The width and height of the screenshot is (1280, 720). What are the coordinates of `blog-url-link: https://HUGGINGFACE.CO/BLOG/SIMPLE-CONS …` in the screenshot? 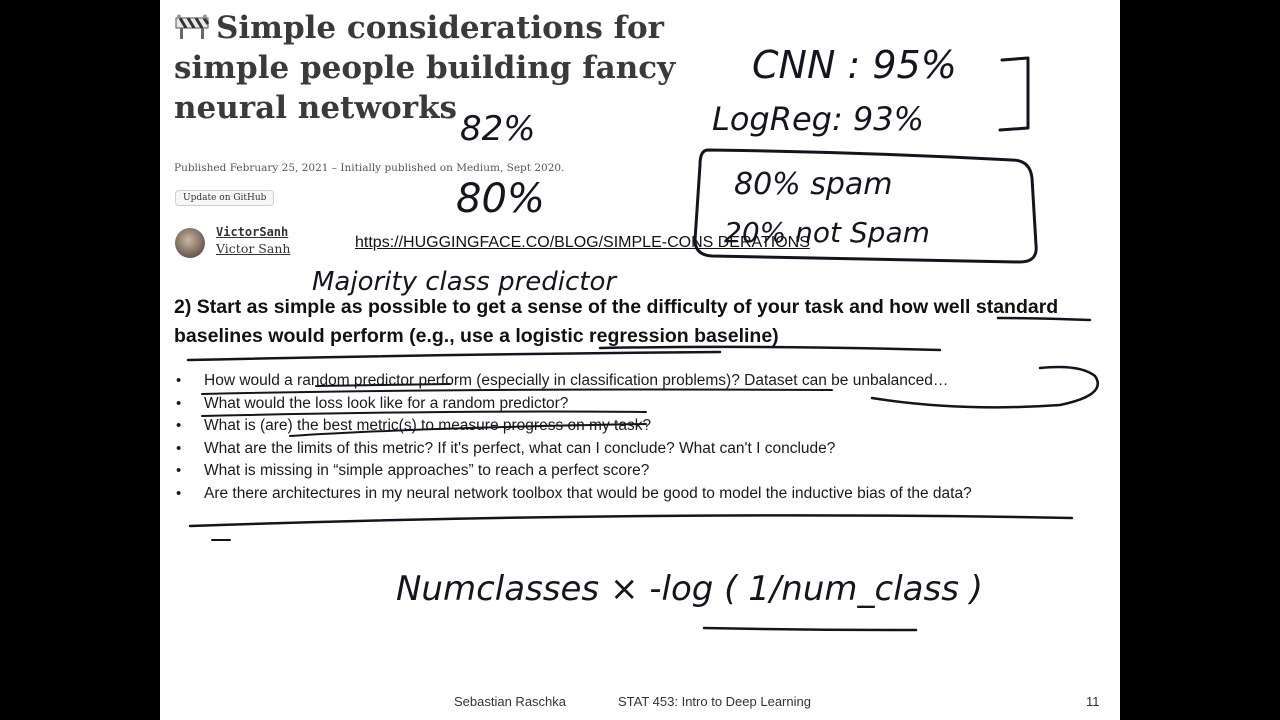 It's located at (582, 243).